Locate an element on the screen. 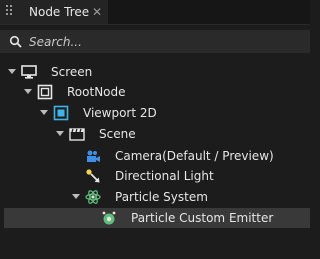 Image resolution: width=320 pixels, height=259 pixels. tree-item-label: Viewport 2D is located at coordinates (120, 113).